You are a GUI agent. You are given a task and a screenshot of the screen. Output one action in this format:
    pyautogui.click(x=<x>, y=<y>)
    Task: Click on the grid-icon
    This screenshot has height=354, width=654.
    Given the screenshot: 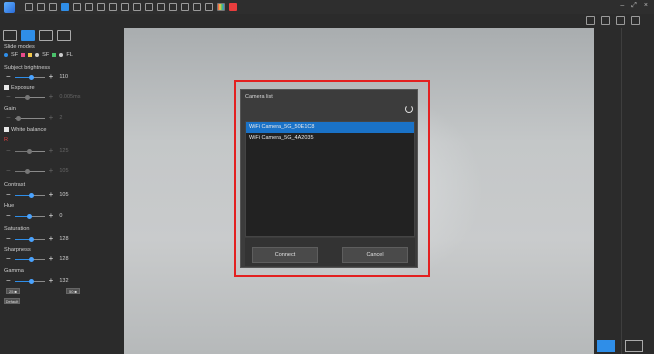 What is the action you would take?
    pyautogui.click(x=125, y=7)
    